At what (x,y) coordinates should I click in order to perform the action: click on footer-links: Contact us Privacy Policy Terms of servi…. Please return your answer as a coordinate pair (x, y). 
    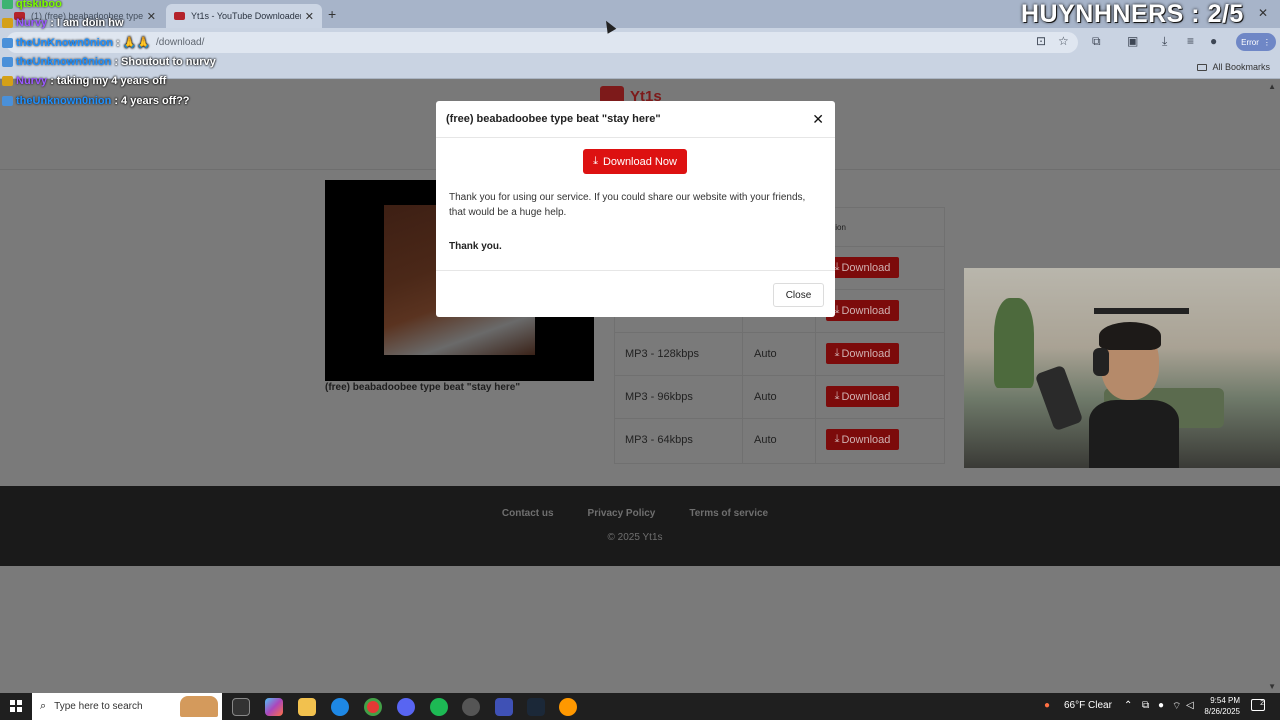
    Looking at the image, I should click on (635, 513).